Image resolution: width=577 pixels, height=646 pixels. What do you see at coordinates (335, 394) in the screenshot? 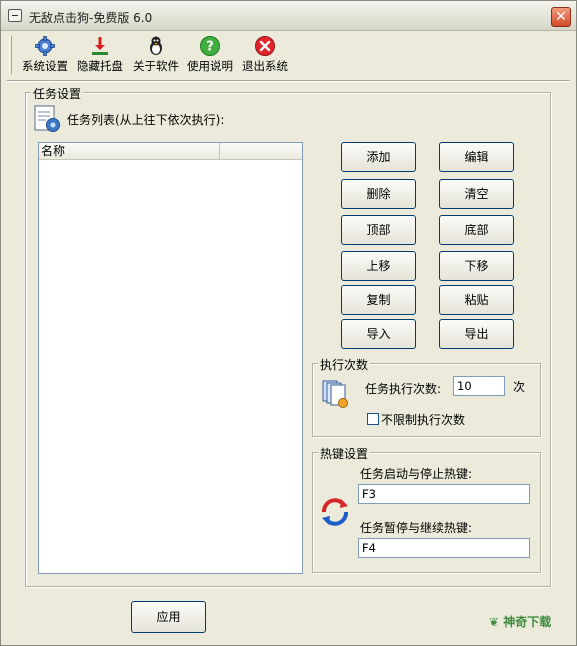
I see `repeat-files-icon` at bounding box center [335, 394].